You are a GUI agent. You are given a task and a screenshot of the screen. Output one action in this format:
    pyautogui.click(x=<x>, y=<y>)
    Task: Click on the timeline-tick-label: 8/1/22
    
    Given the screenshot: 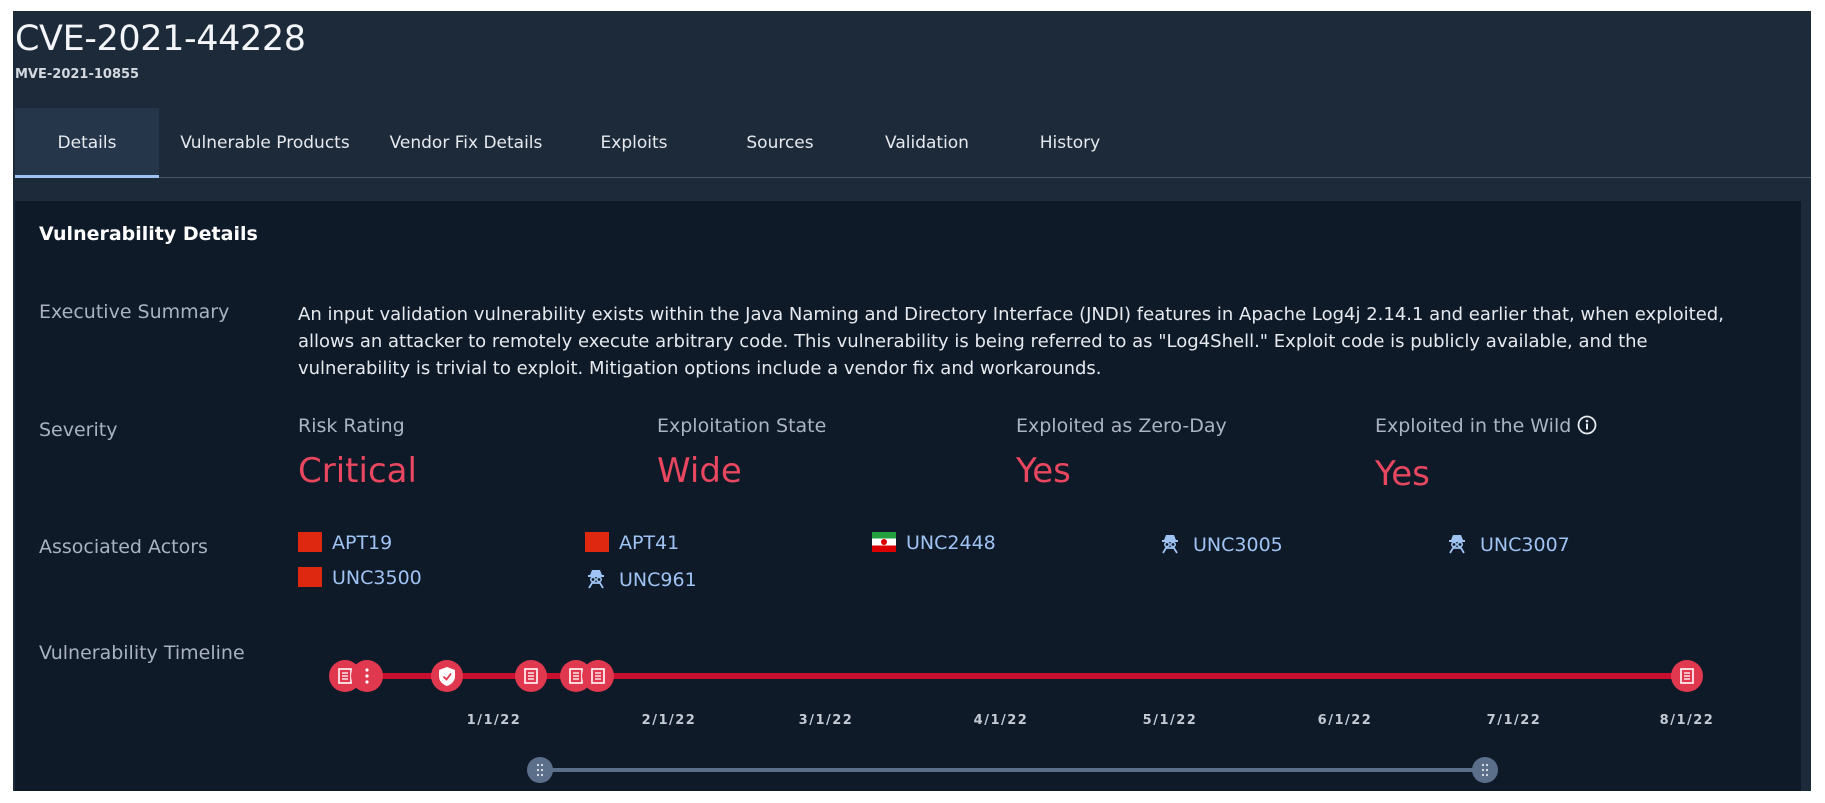 What is the action you would take?
    pyautogui.click(x=1687, y=720)
    